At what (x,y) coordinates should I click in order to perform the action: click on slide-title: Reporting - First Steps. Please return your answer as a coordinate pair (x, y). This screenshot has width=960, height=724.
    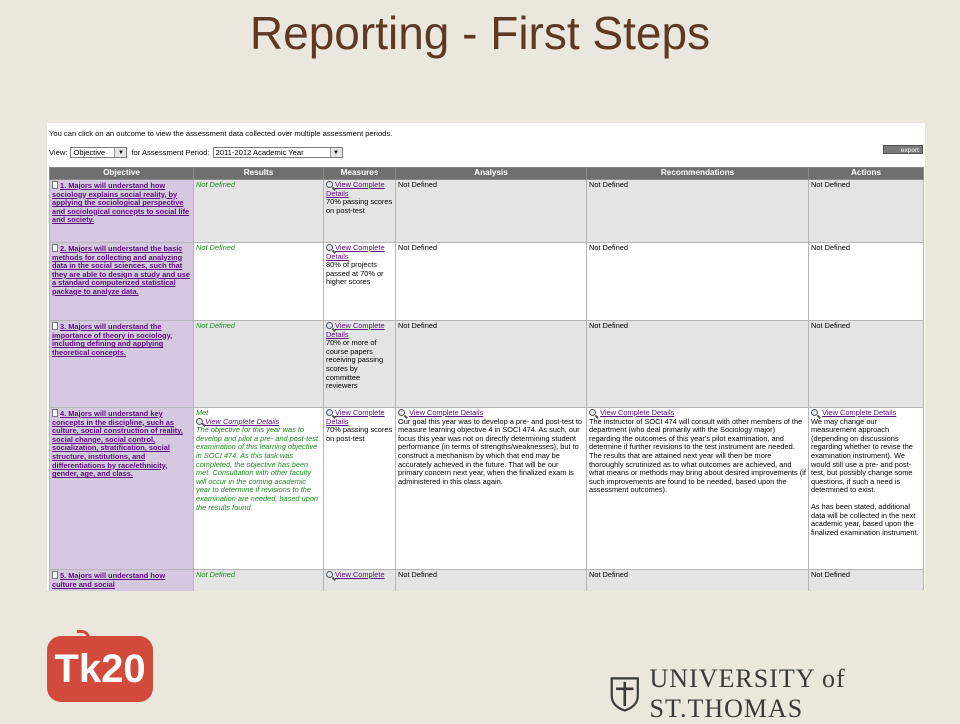
    Looking at the image, I should click on (480, 33).